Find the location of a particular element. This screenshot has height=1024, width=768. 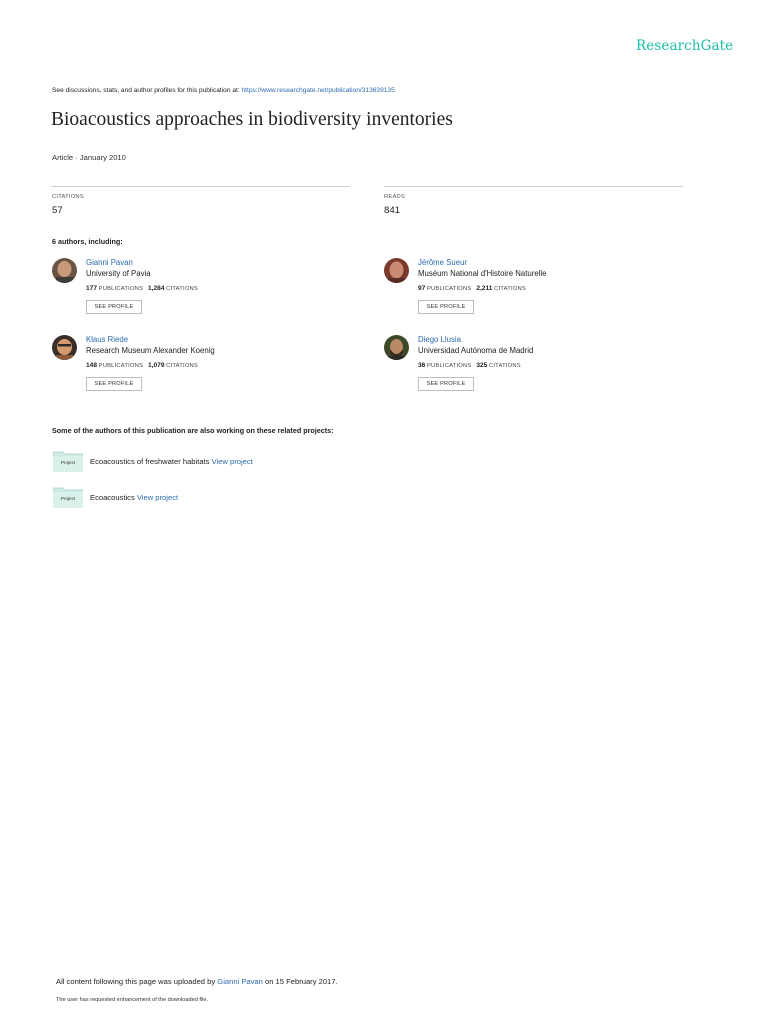

citations-count: 2,211 is located at coordinates (484, 288).